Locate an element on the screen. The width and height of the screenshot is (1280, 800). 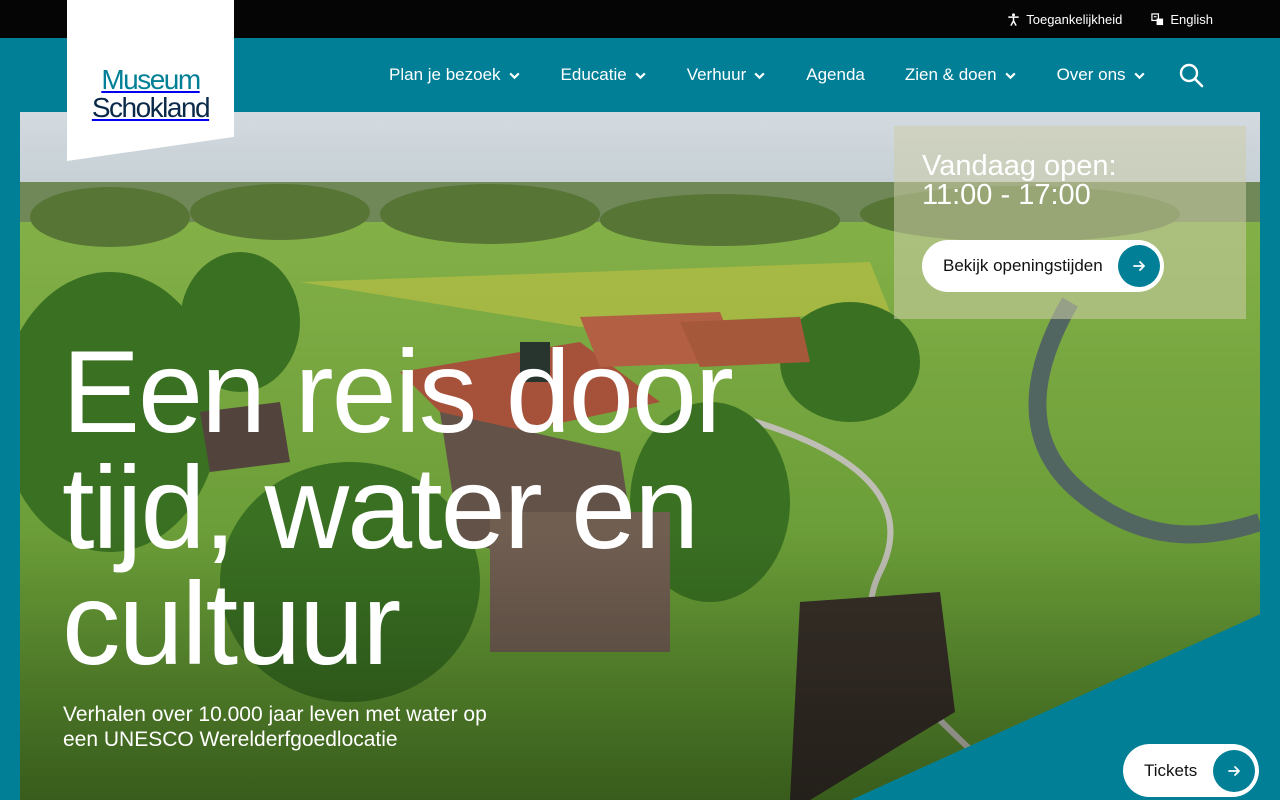
language-switch: English is located at coordinates (1182, 19).